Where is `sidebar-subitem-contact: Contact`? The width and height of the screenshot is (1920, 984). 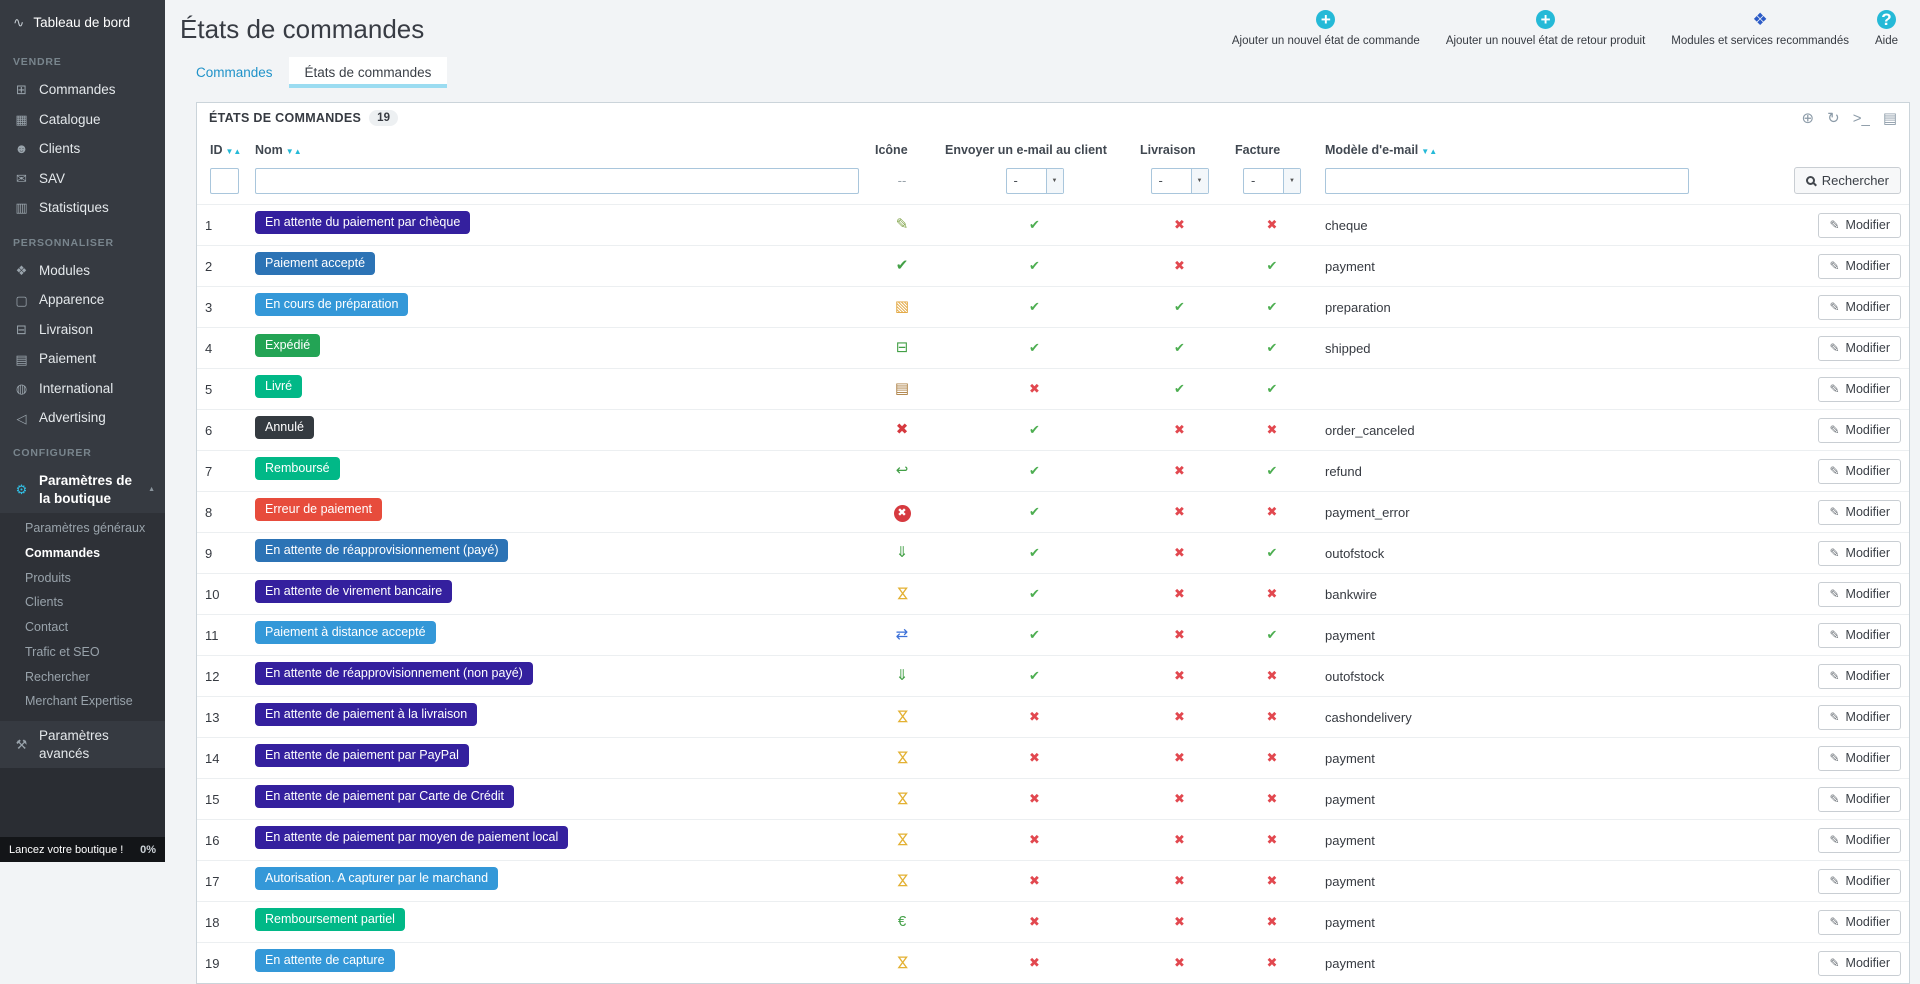 sidebar-subitem-contact: Contact is located at coordinates (82, 627).